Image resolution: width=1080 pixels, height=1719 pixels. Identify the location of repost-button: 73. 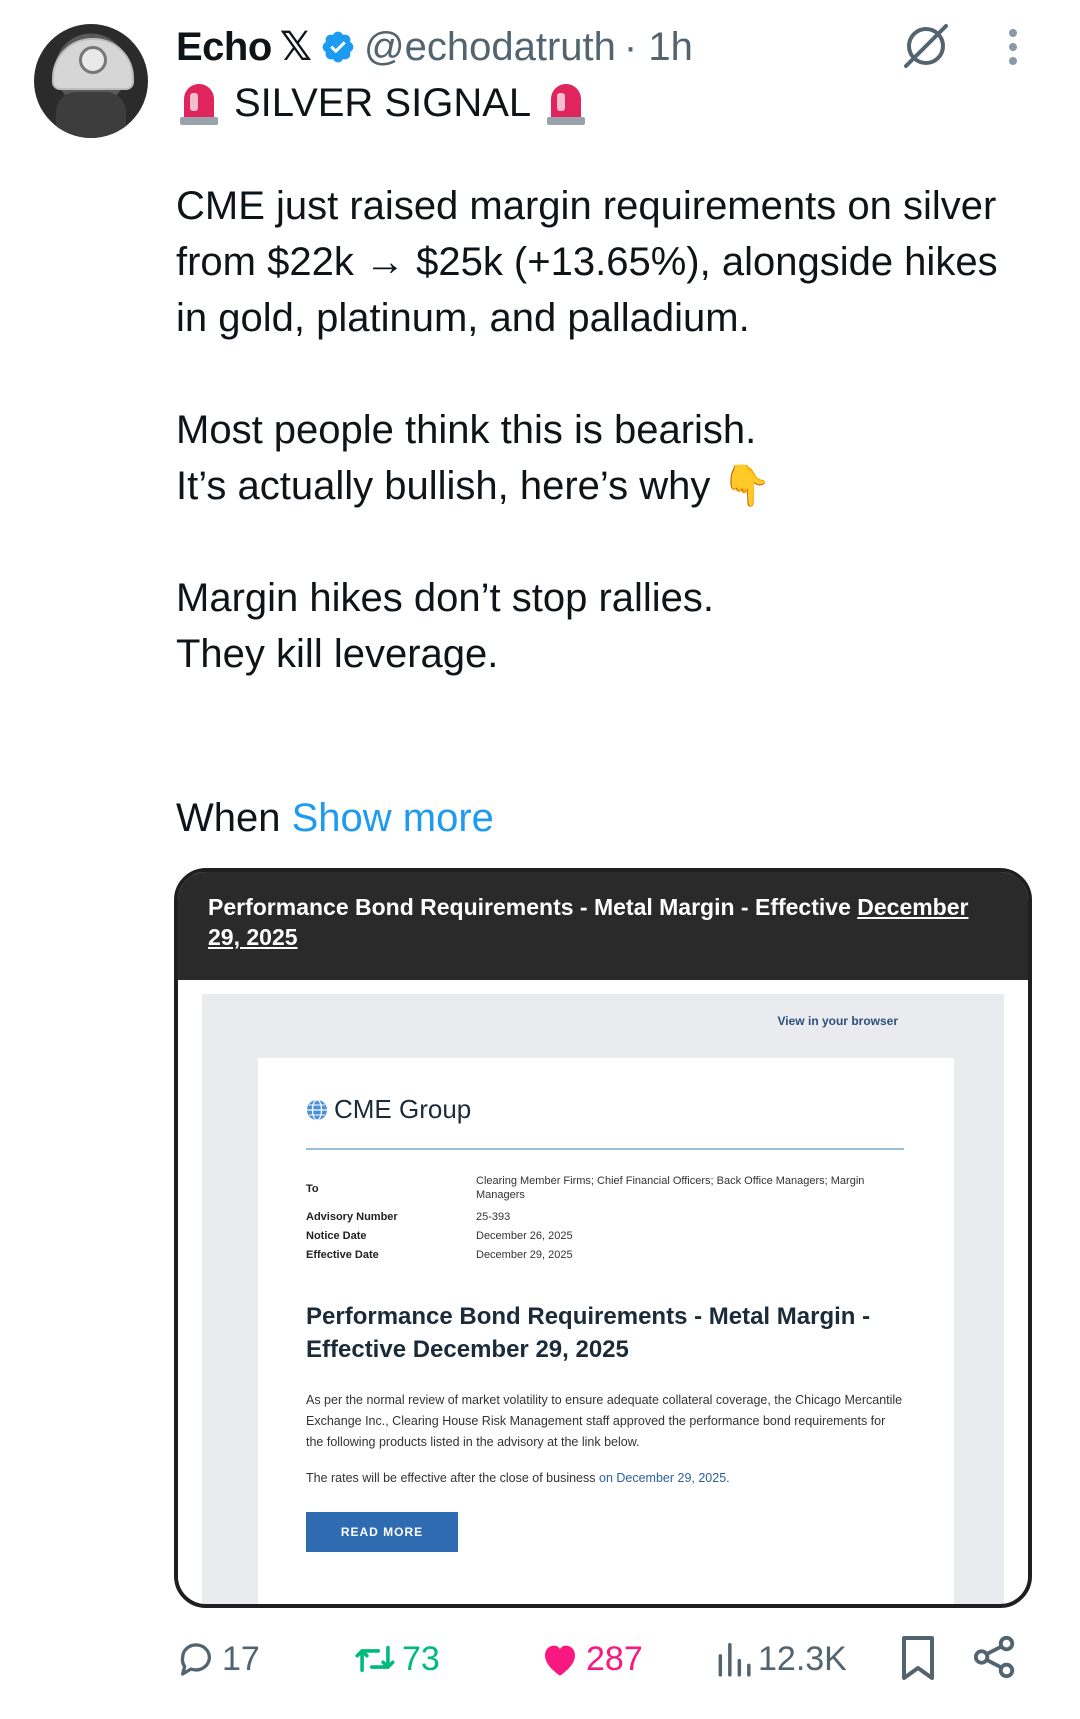
(397, 1659).